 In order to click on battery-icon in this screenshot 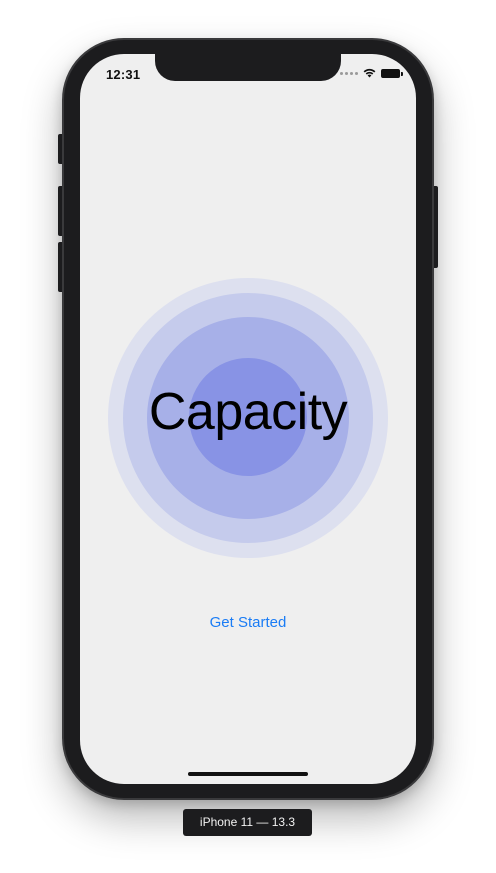, I will do `click(392, 73)`.